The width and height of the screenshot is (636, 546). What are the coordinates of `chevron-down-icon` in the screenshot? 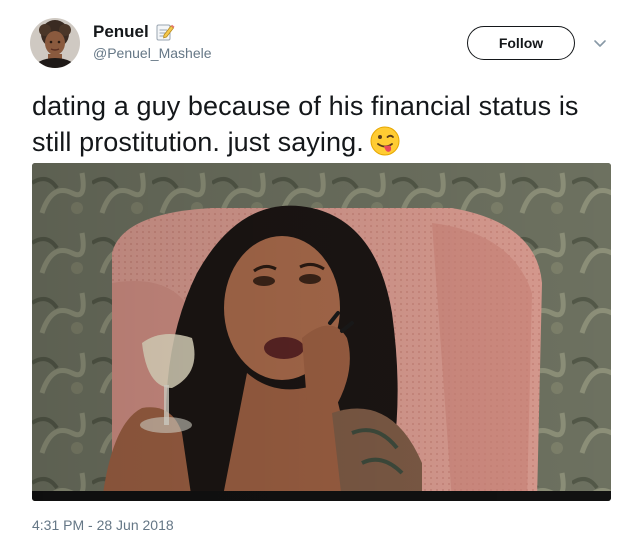 It's located at (600, 43).